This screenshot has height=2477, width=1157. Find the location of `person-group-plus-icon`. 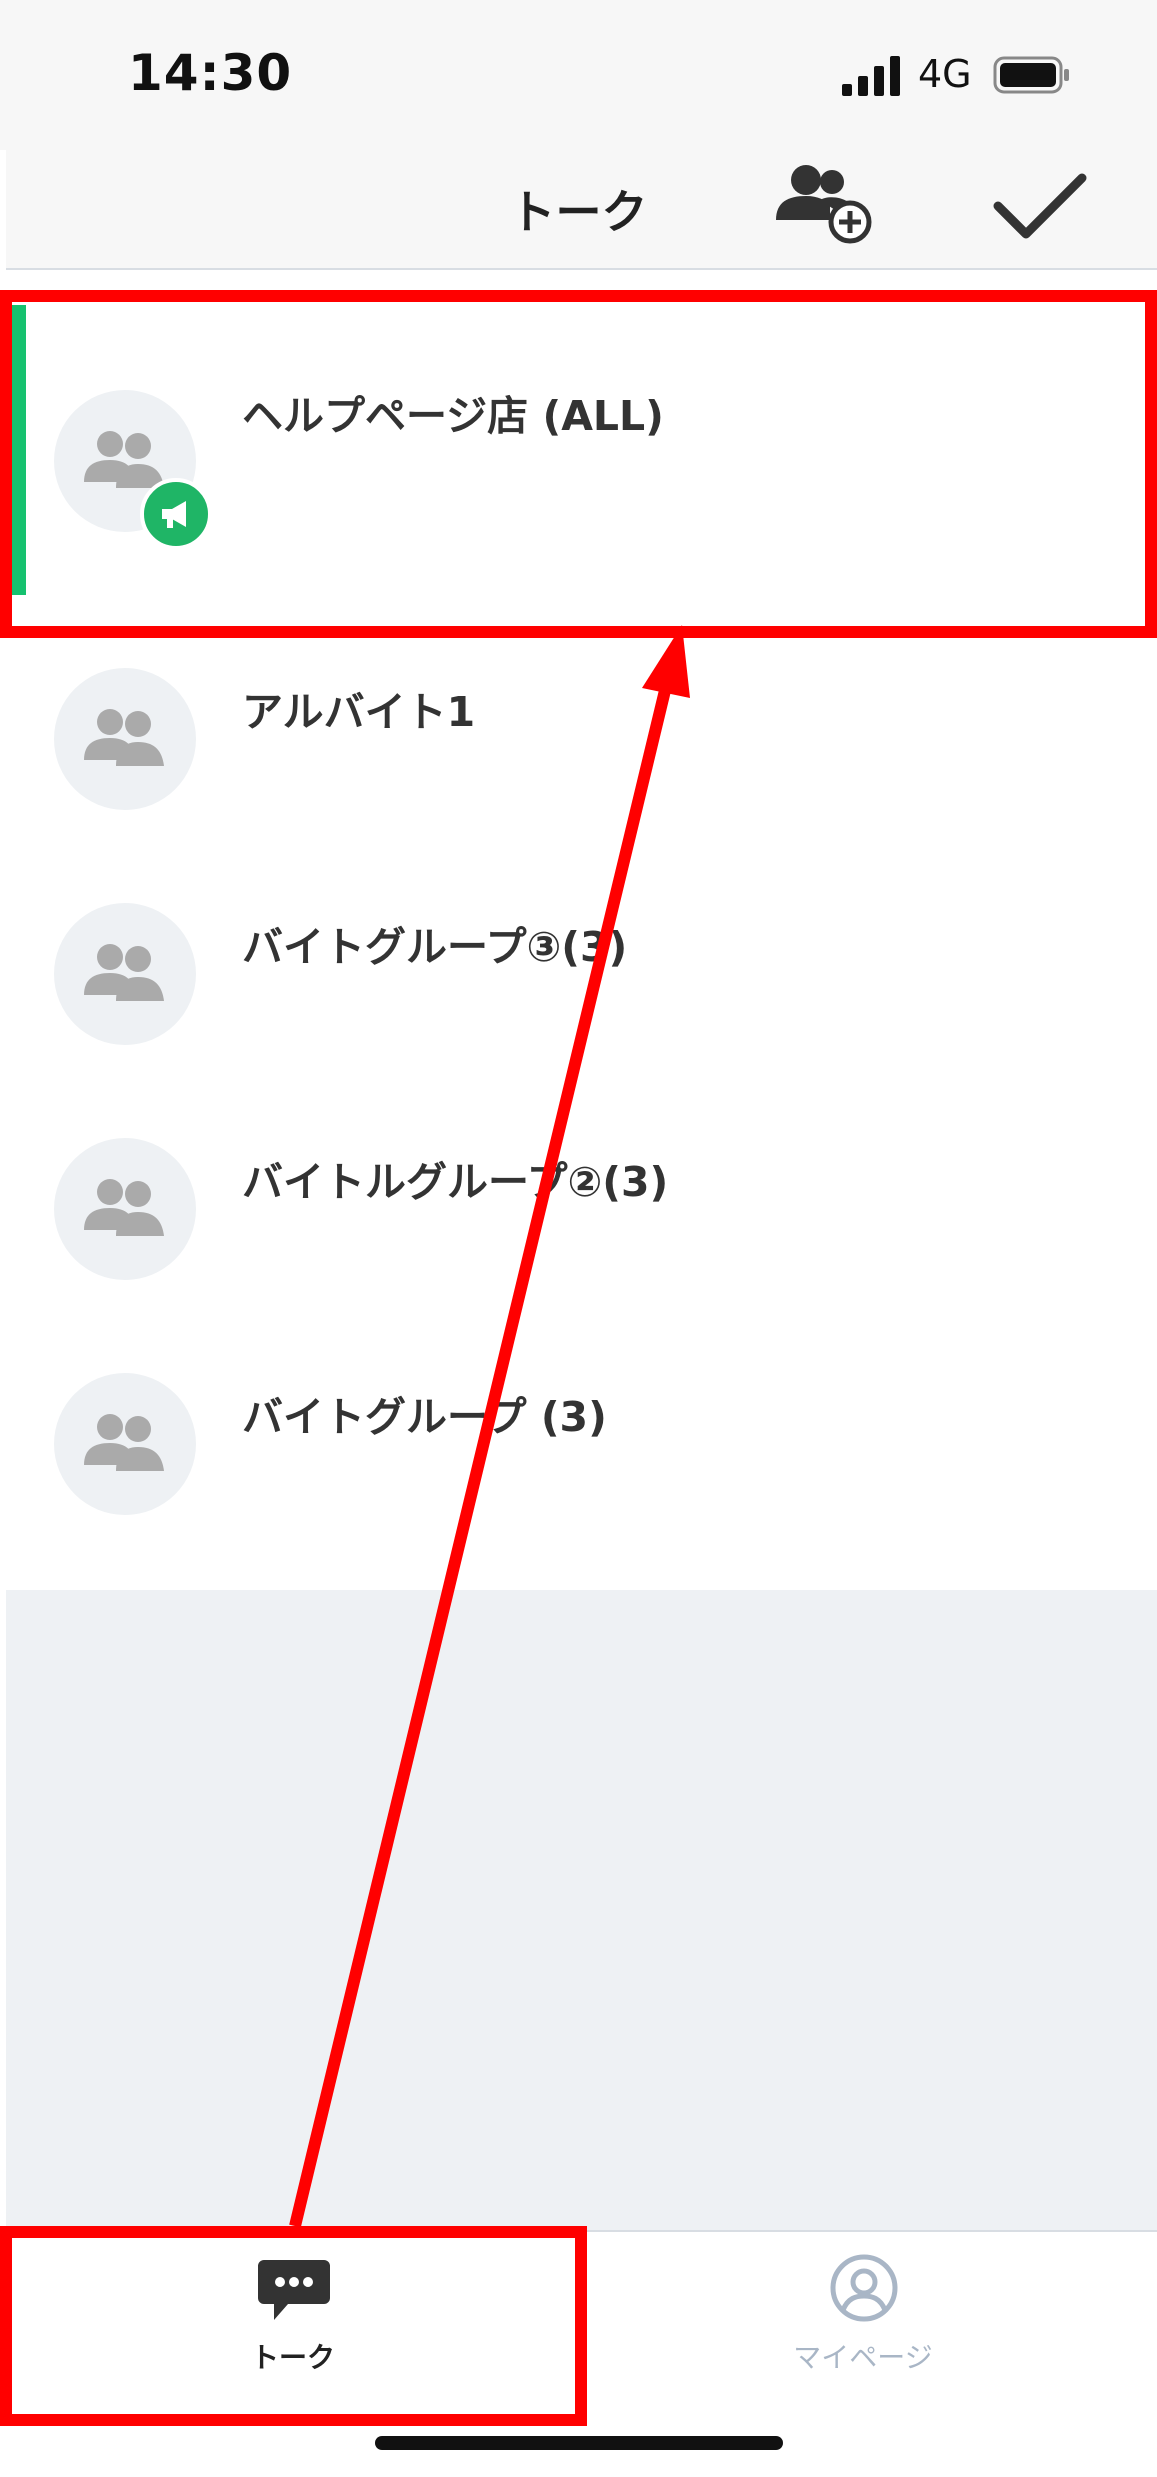

person-group-plus-icon is located at coordinates (823, 202).